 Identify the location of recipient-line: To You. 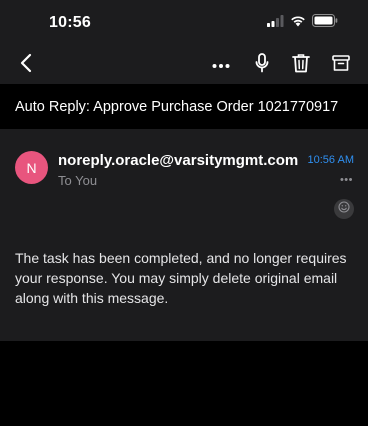
(77, 180).